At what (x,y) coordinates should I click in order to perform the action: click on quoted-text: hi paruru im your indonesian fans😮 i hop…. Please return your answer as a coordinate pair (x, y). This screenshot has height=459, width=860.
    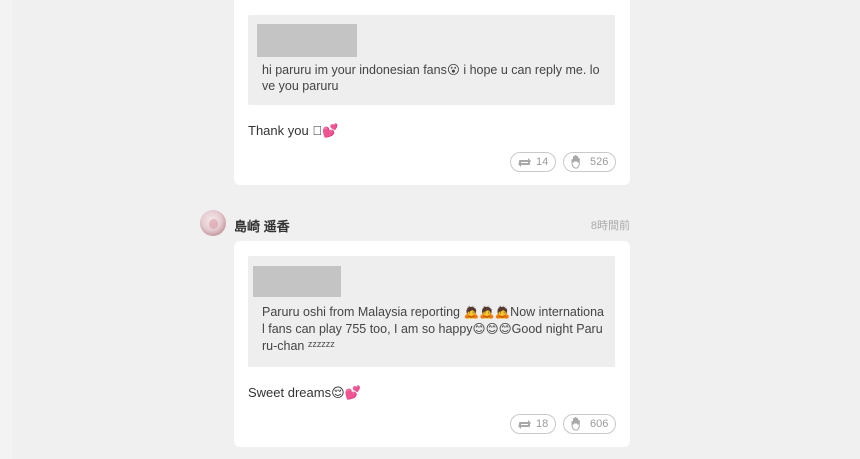
    Looking at the image, I should click on (431, 78).